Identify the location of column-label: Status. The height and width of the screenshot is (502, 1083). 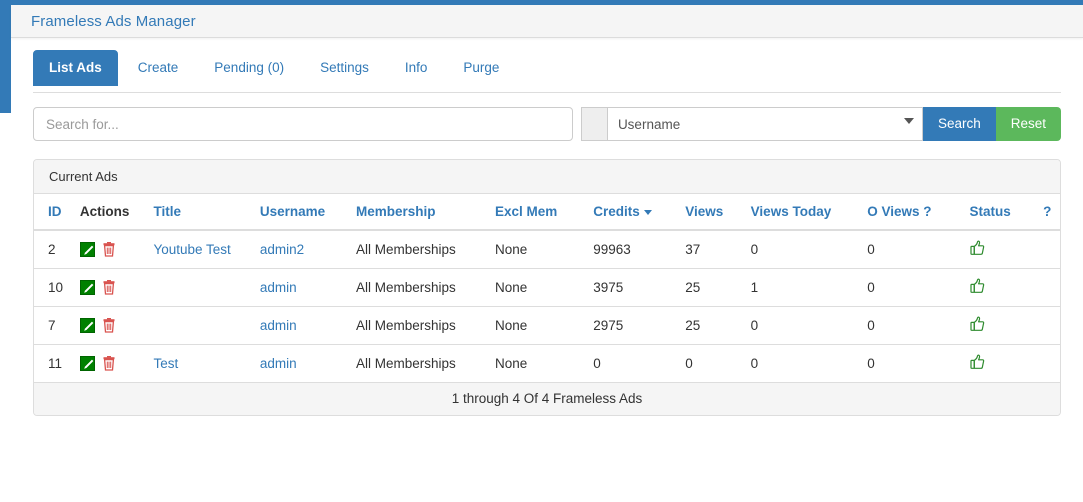
(990, 211).